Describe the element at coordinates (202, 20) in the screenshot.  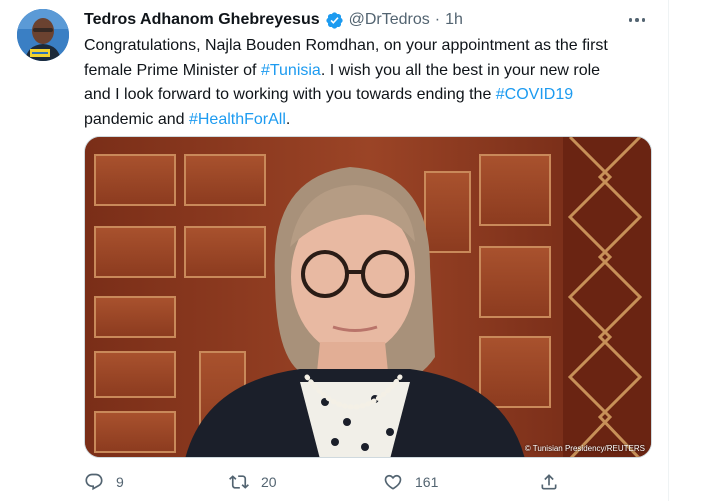
I see `display-name: Tedros Adhanom Ghebreyesus` at that location.